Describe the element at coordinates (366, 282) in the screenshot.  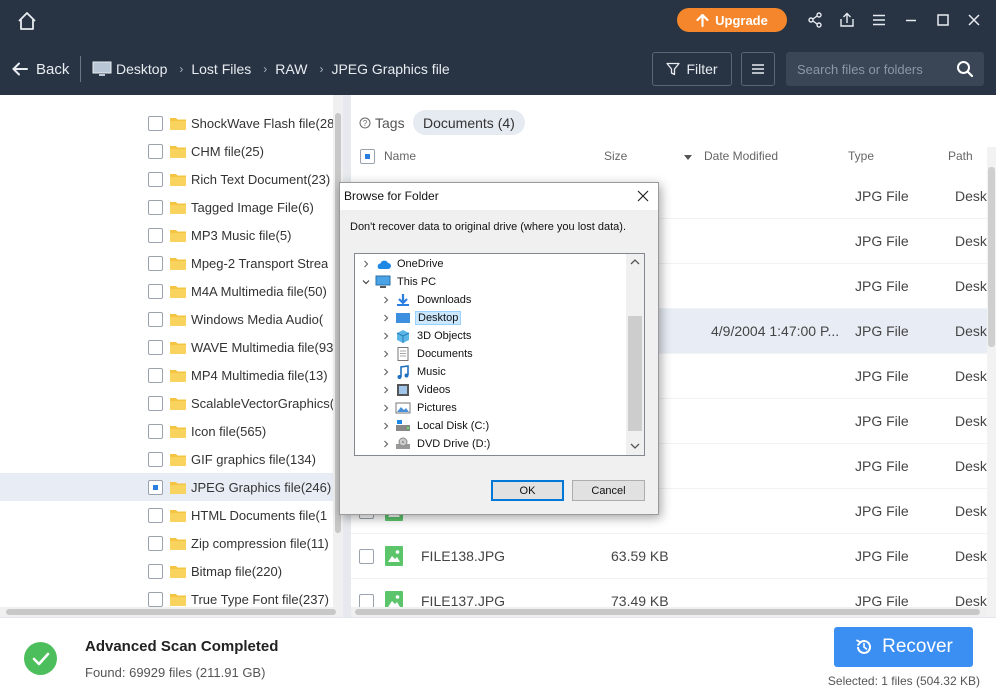
I see `chevron-down-icon` at that location.